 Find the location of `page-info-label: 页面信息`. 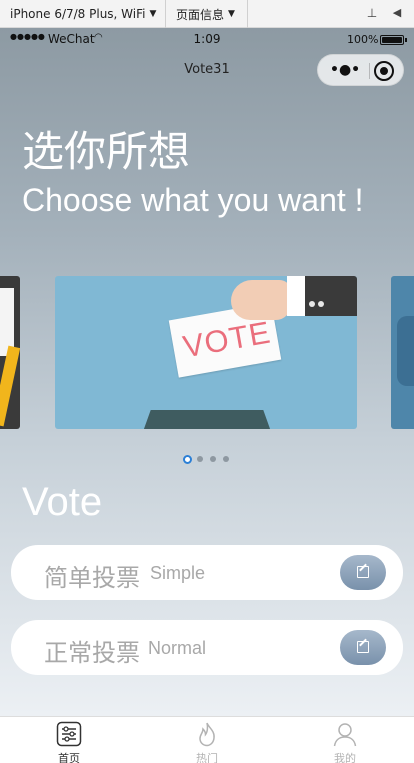

page-info-label: 页面信息 is located at coordinates (200, 14).